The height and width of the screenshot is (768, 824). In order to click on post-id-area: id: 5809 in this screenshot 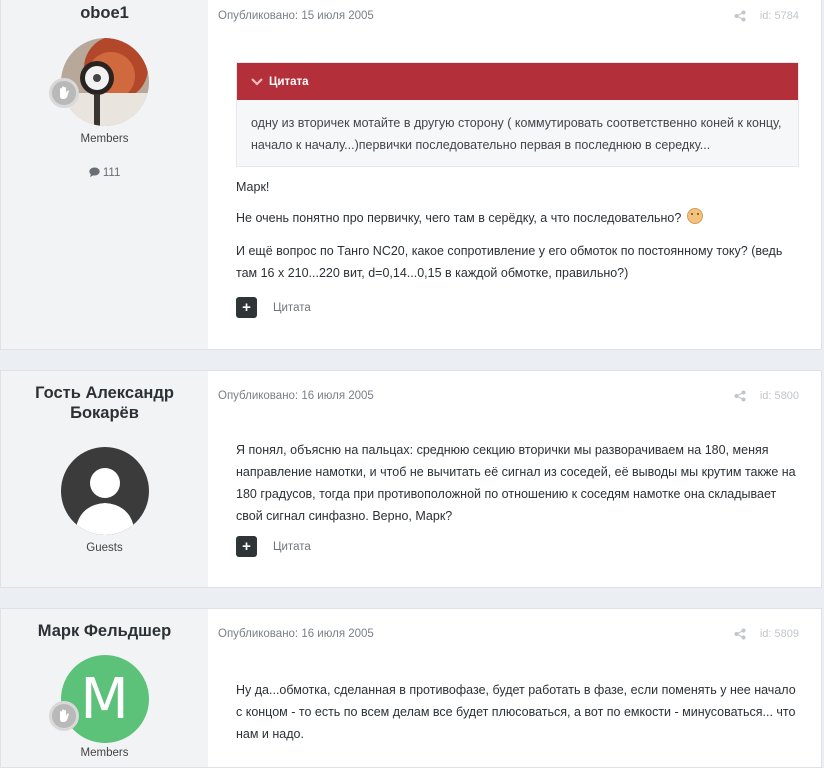, I will do `click(766, 634)`.